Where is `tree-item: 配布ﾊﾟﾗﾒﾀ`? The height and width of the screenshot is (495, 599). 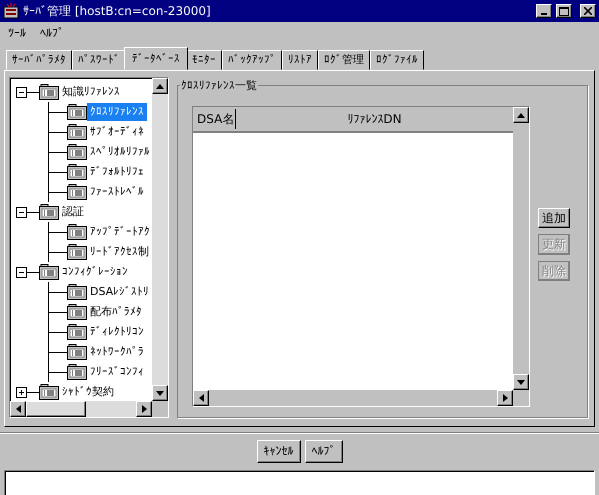 tree-item: 配布ﾊﾟﾗﾒﾀ is located at coordinates (116, 312).